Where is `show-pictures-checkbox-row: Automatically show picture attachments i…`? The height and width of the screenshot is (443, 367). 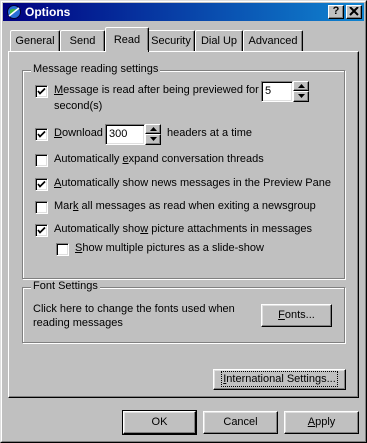
show-pictures-checkbox-row: Automatically show picture attachments i… is located at coordinates (173, 231).